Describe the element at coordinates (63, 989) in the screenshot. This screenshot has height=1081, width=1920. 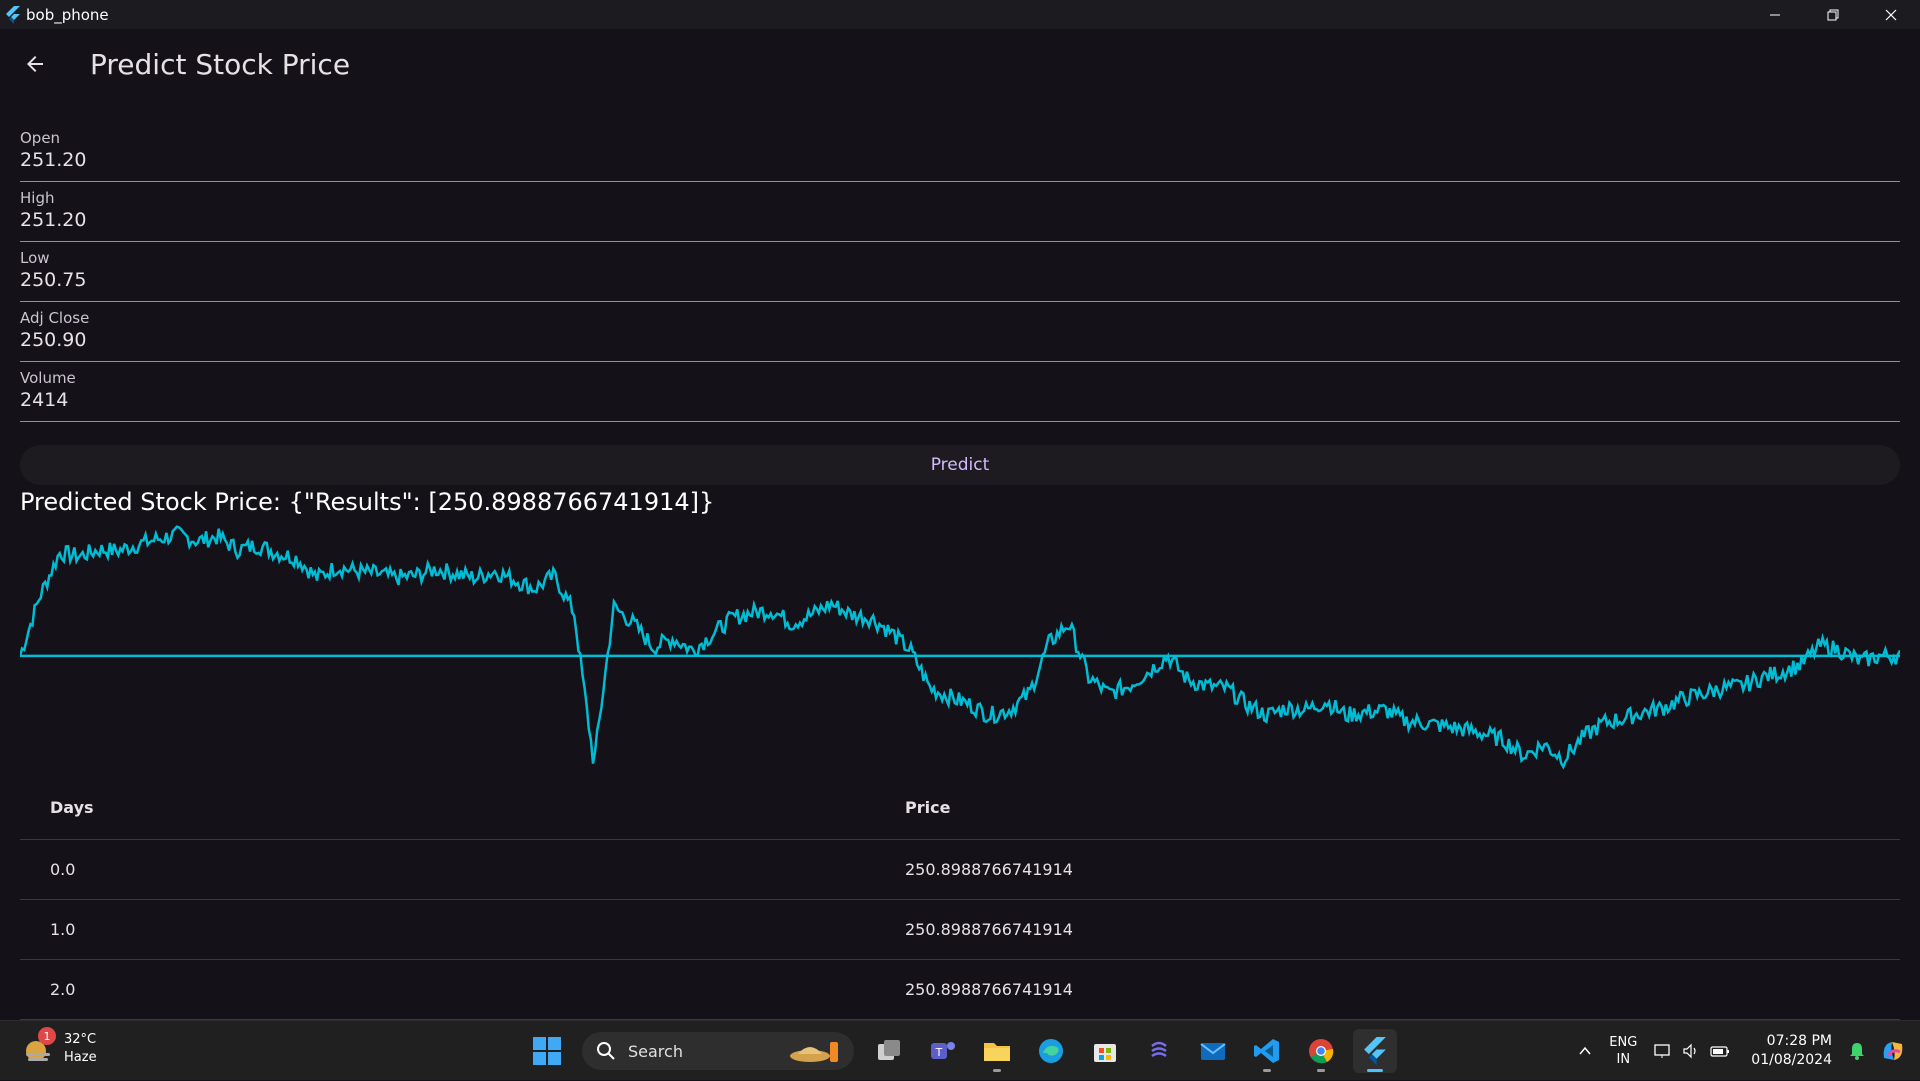
I see `days-cell: 2.0` at that location.